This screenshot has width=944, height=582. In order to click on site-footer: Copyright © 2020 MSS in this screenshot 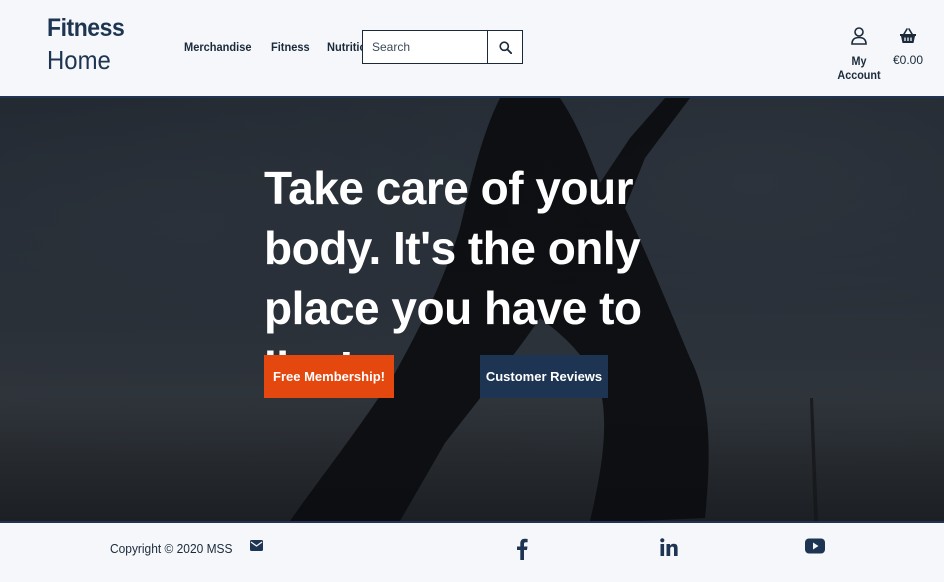, I will do `click(472, 551)`.